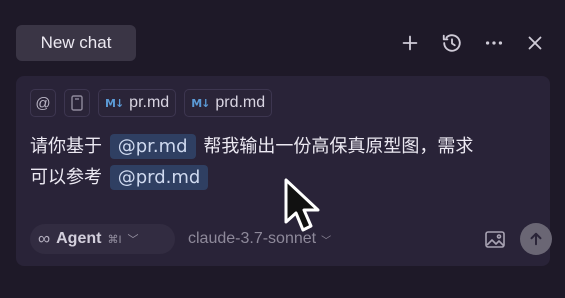 The height and width of the screenshot is (298, 565). I want to click on add-file-button, so click(77, 103).